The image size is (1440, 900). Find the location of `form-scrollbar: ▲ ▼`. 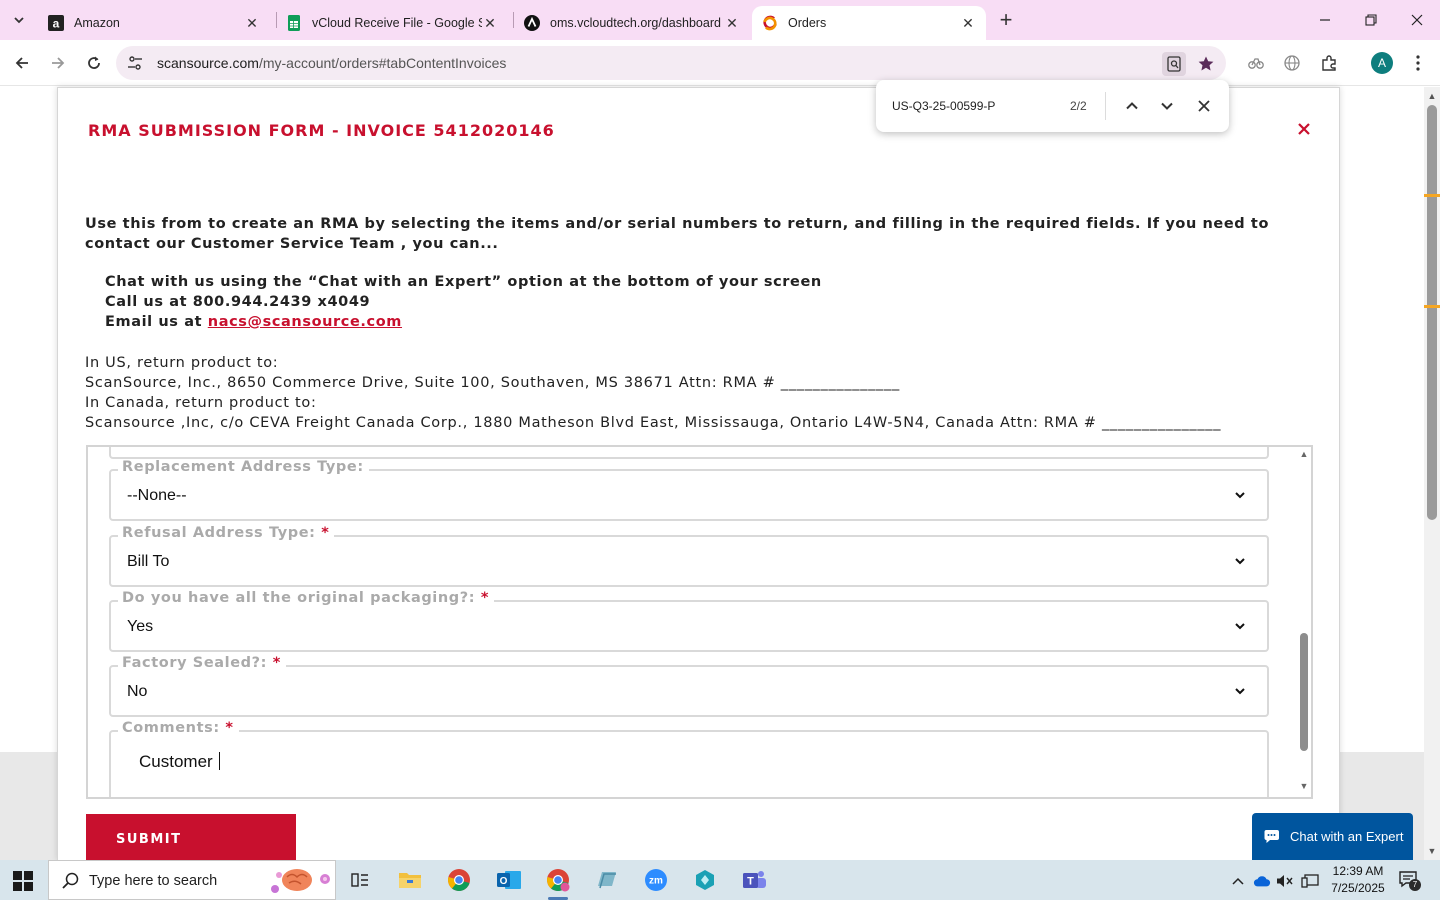

form-scrollbar: ▲ ▼ is located at coordinates (1304, 622).